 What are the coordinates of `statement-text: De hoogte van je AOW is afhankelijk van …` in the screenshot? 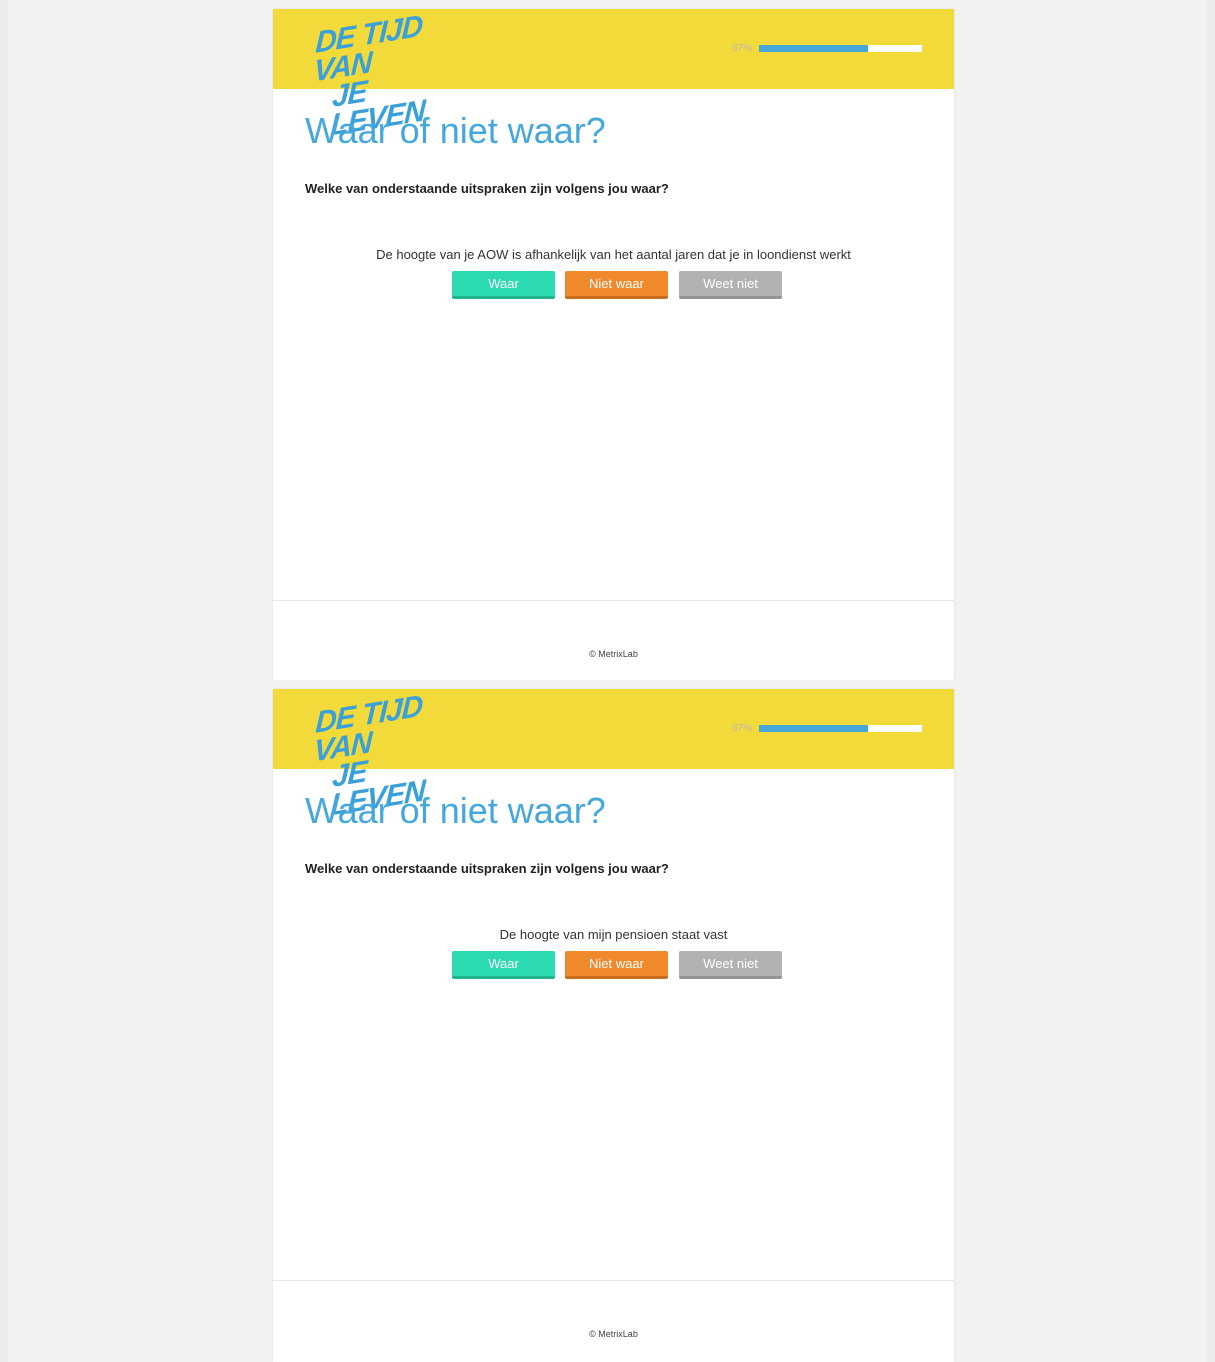 It's located at (613, 254).